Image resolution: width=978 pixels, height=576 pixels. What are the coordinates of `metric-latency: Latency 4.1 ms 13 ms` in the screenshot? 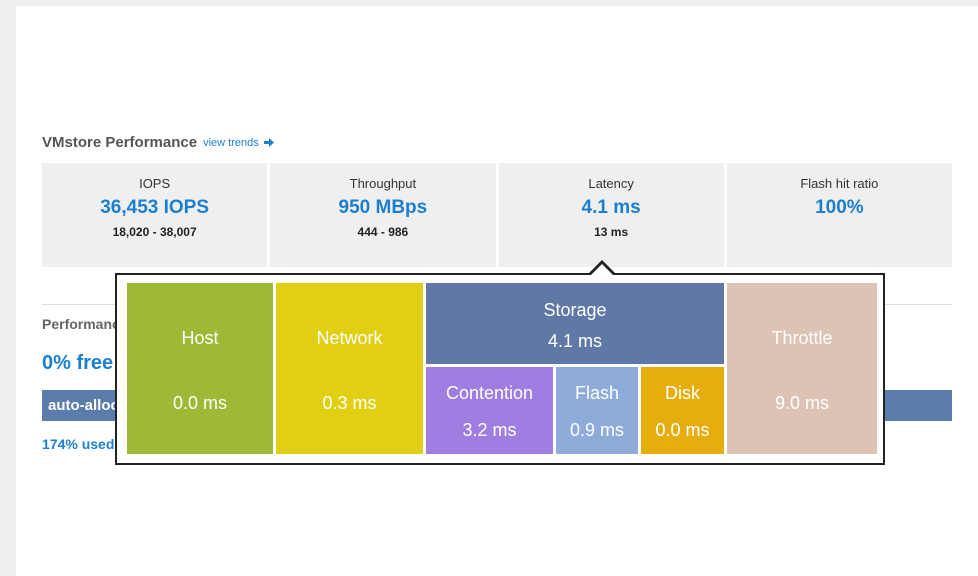 It's located at (611, 215).